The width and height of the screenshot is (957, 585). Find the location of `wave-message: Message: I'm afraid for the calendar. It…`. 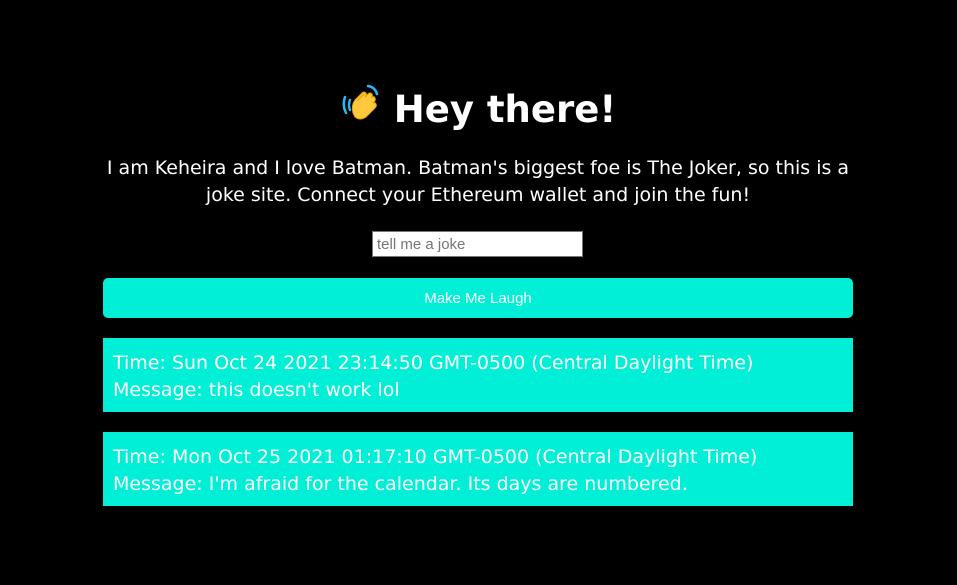

wave-message: Message: I'm afraid for the calendar. It… is located at coordinates (400, 484).